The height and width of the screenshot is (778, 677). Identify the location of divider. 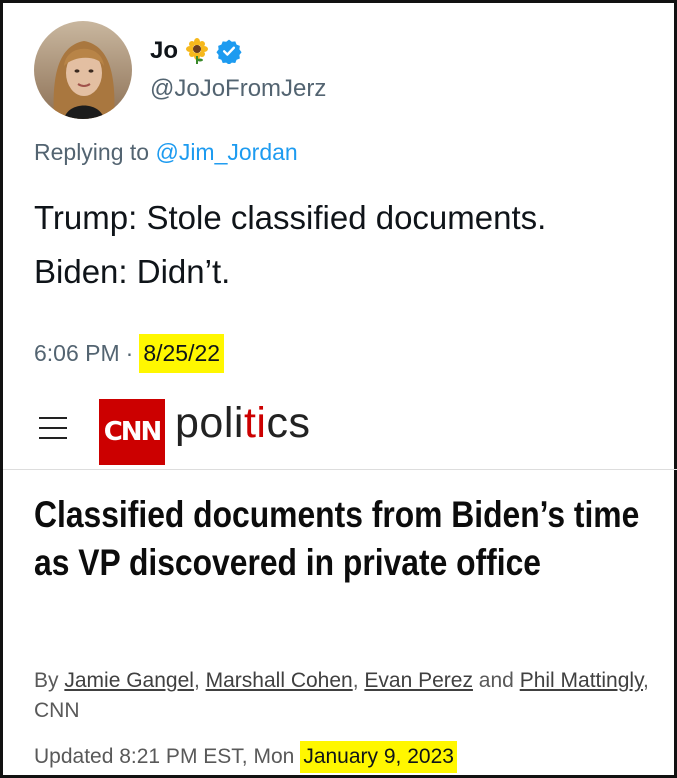
(340, 469).